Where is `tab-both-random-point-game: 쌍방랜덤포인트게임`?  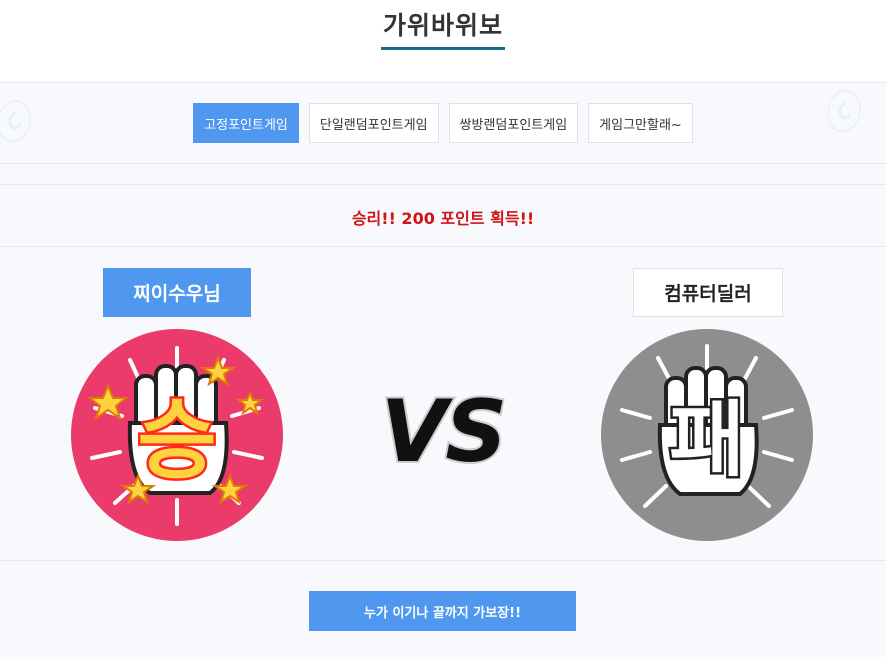 tab-both-random-point-game: 쌍방랜덤포인트게임 is located at coordinates (513, 123).